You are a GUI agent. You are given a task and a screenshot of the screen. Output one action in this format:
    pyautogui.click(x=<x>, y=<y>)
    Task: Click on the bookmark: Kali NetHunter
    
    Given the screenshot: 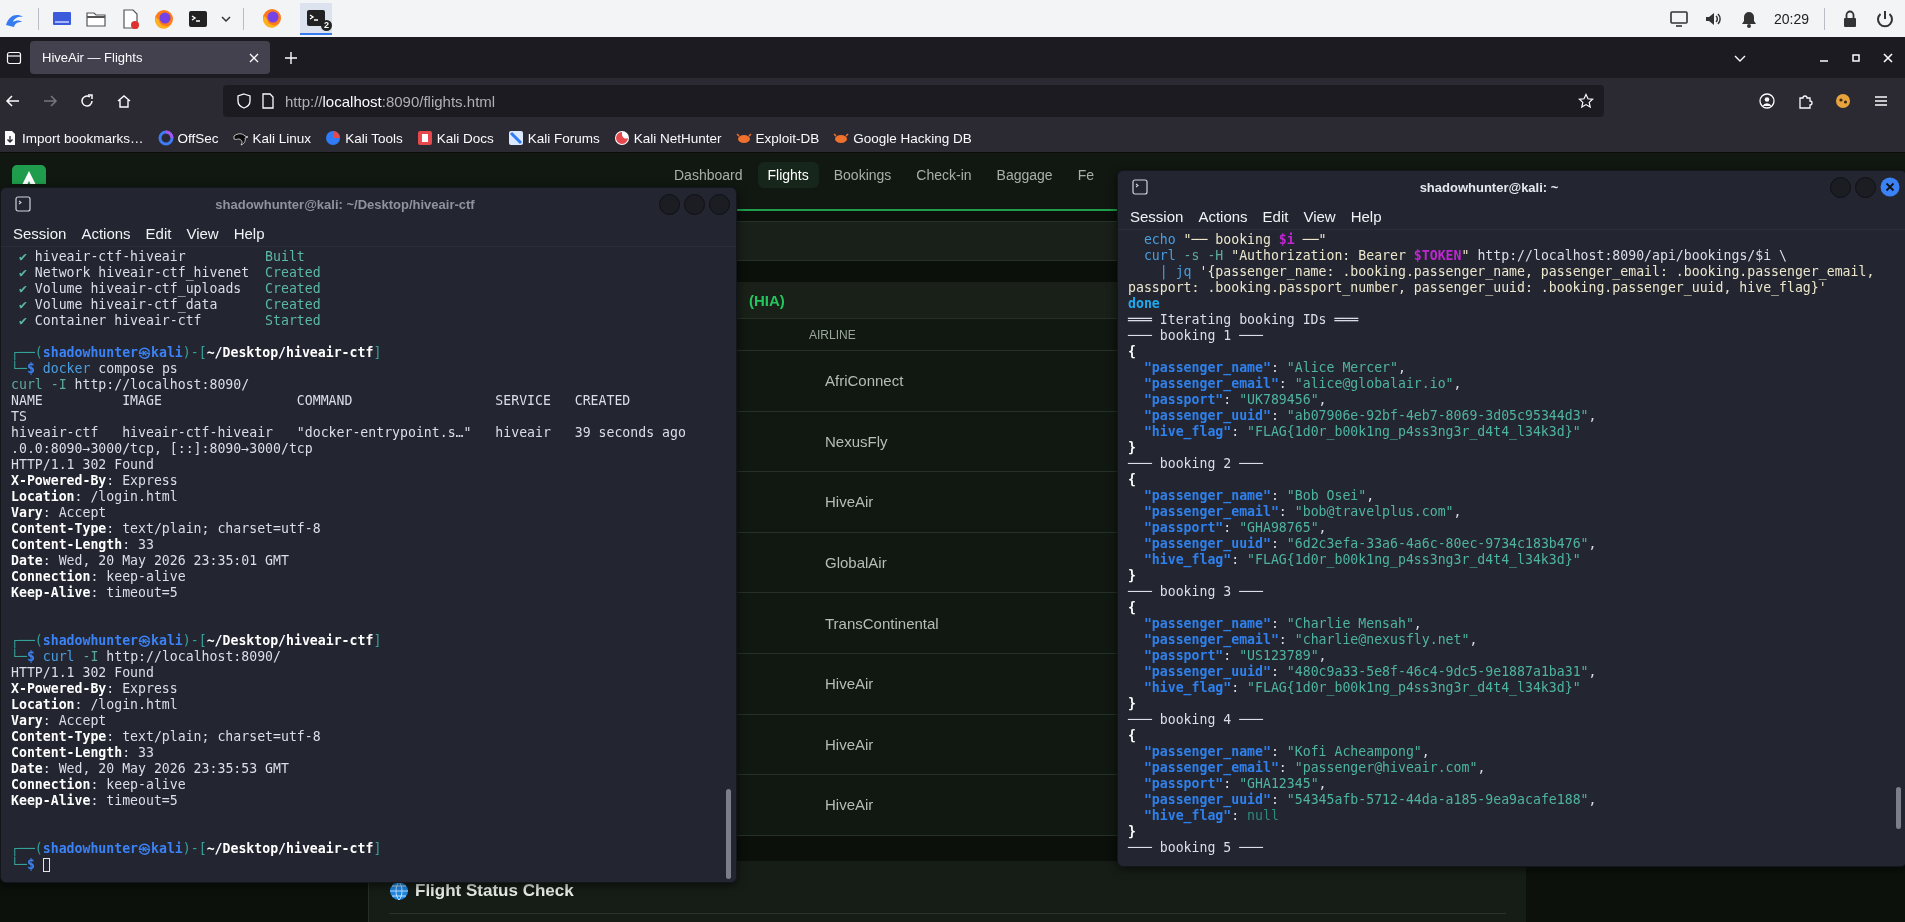 What is the action you would take?
    pyautogui.click(x=667, y=138)
    